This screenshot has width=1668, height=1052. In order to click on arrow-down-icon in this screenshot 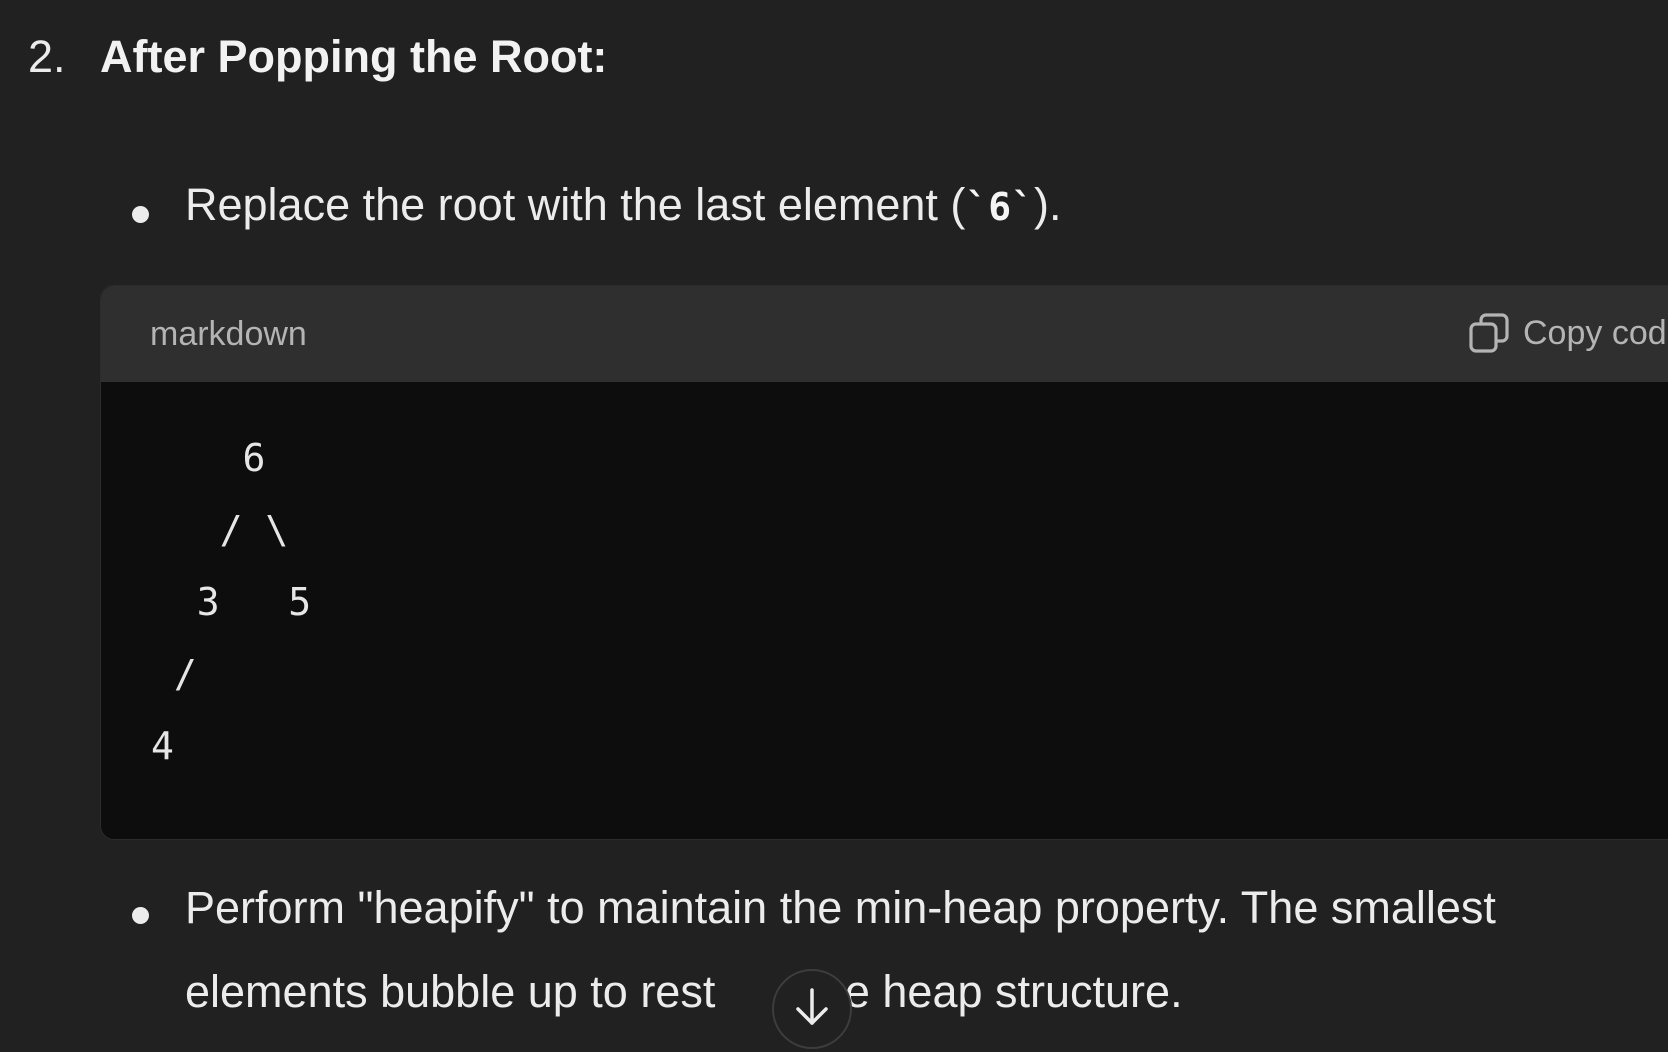, I will do `click(812, 1009)`.